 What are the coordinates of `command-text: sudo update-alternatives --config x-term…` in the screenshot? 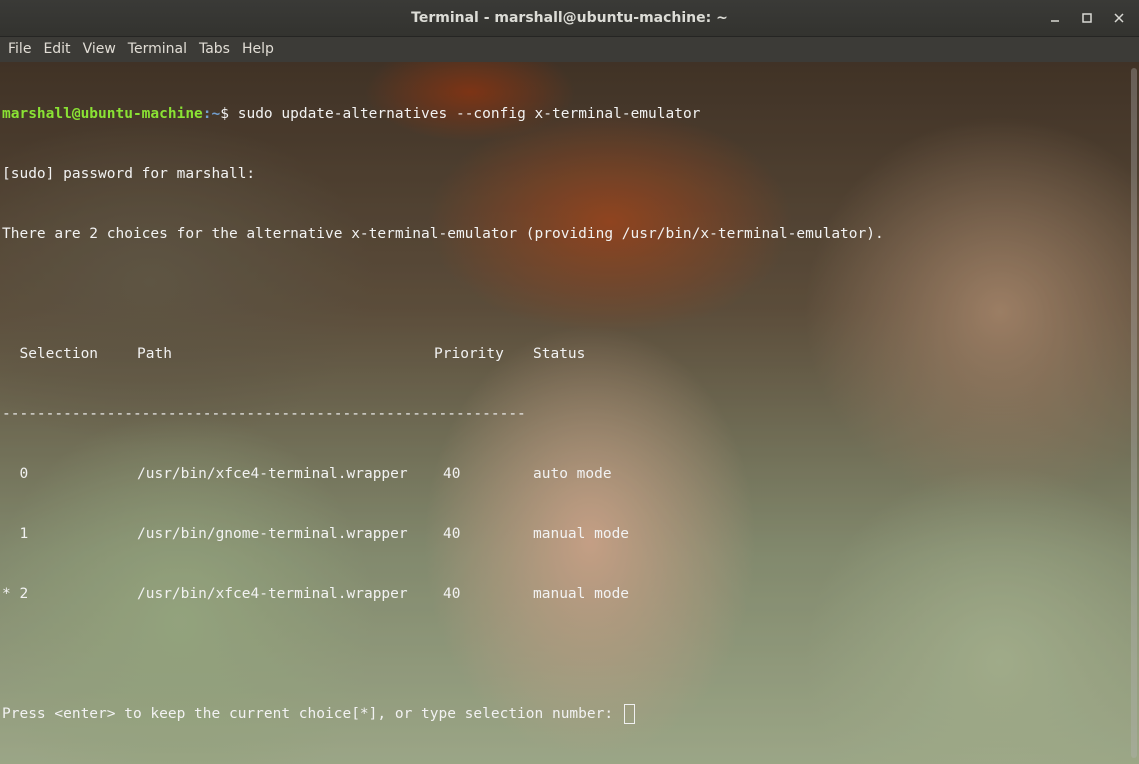 It's located at (465, 114).